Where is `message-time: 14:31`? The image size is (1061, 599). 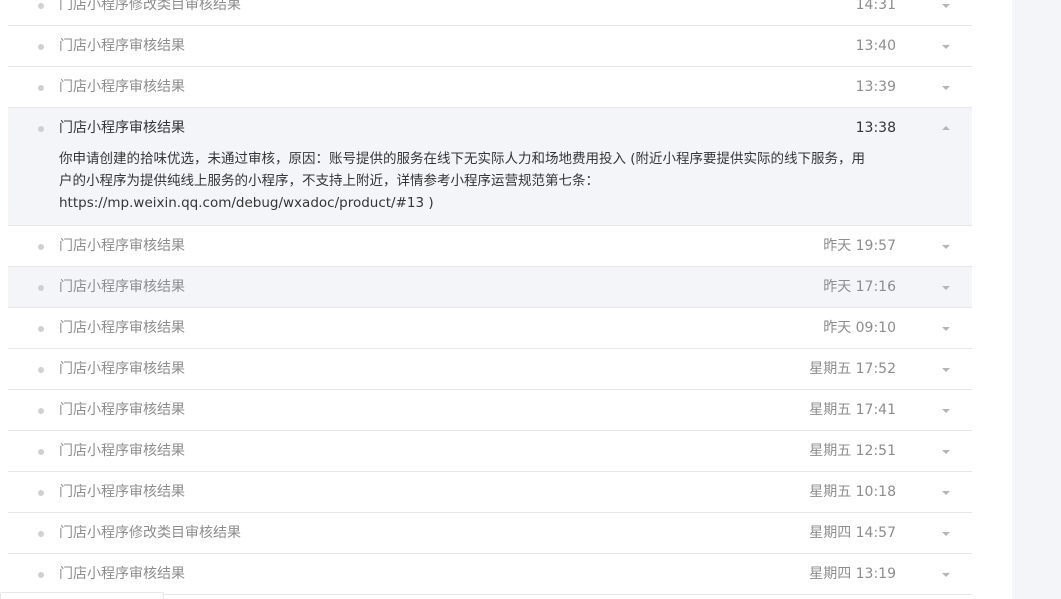 message-time: 14:31 is located at coordinates (875, 6).